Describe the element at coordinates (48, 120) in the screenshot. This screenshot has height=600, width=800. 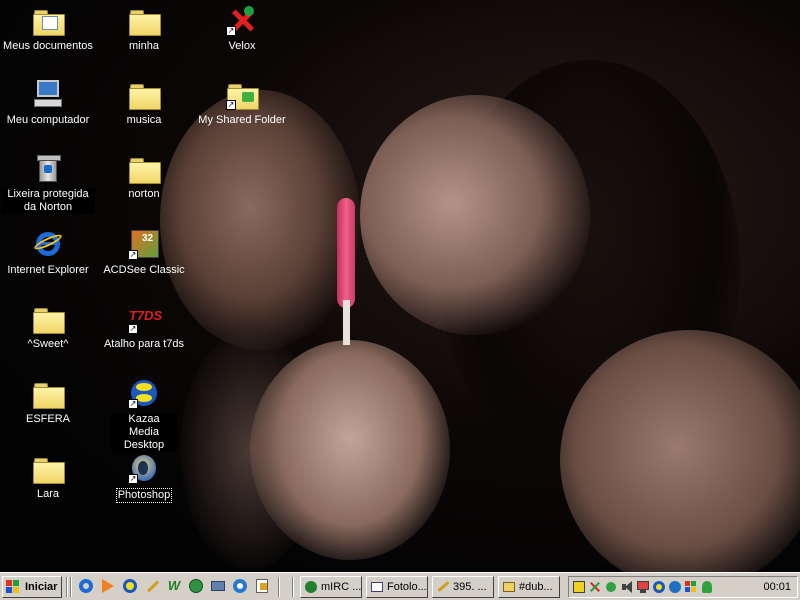
I see `icon-label: Meu computador` at that location.